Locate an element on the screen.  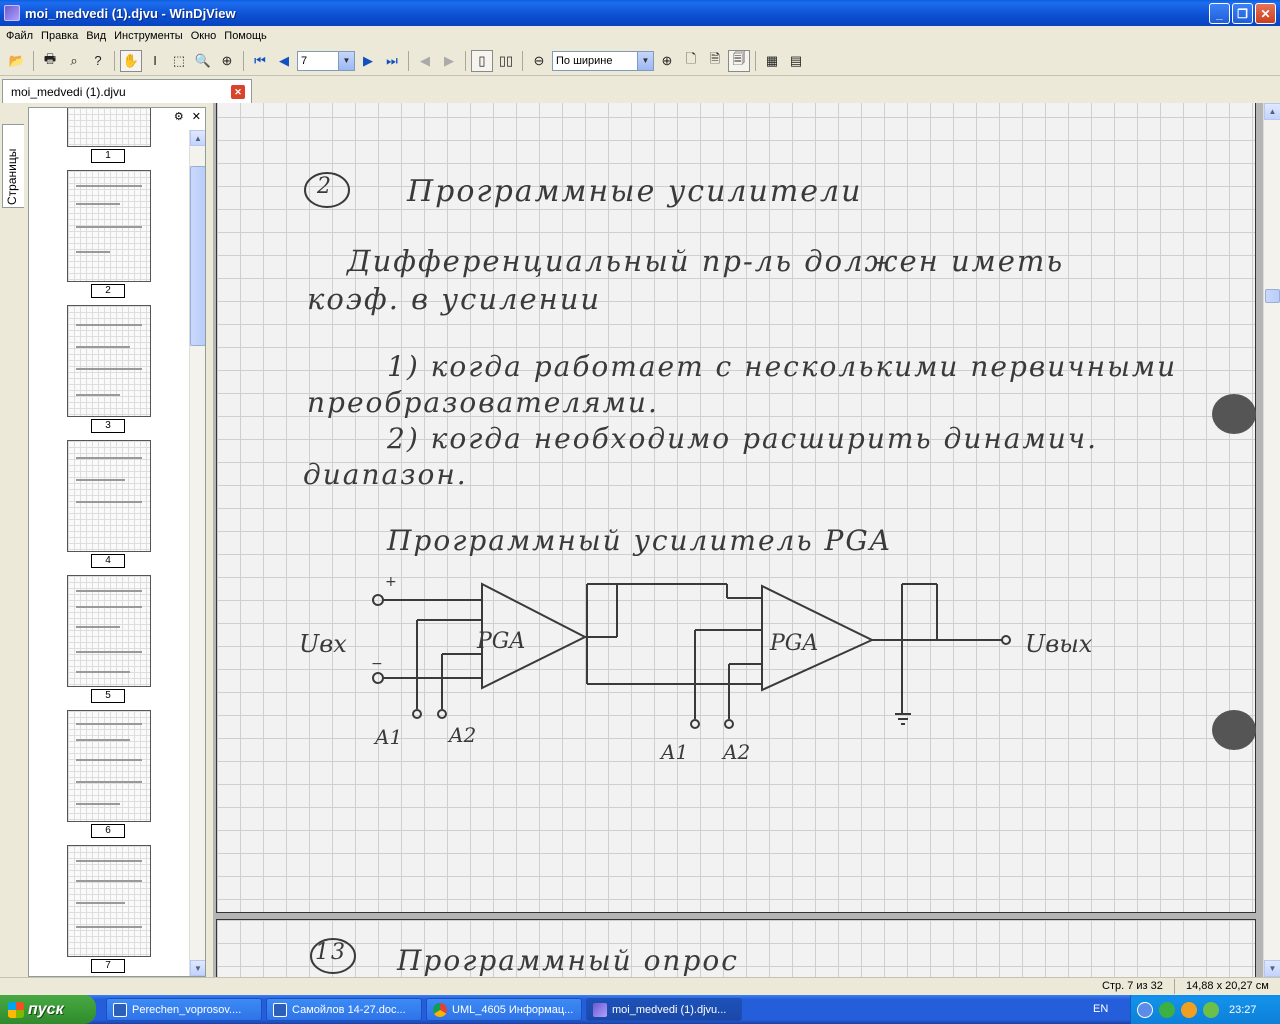
maximize-button: ❐ is located at coordinates (1242, 13).